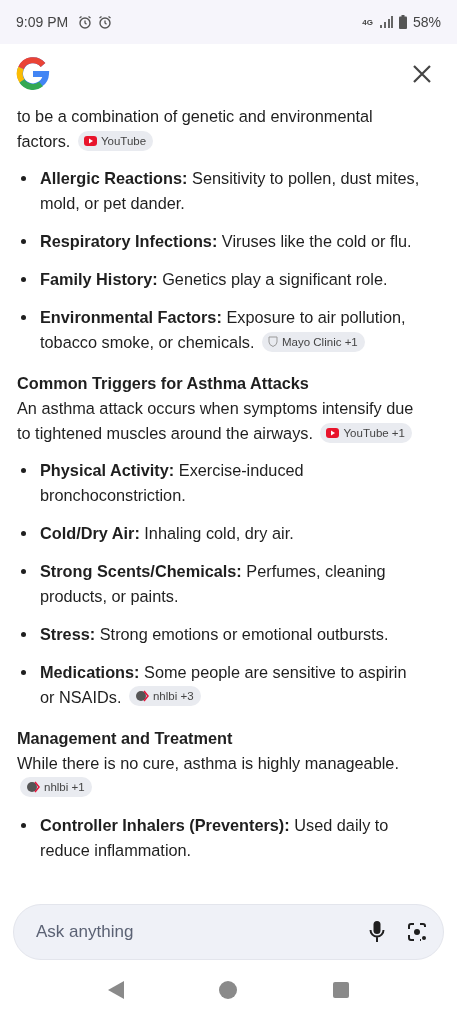  What do you see at coordinates (56, 787) in the screenshot?
I see `source-chip: nhlbi +1` at bounding box center [56, 787].